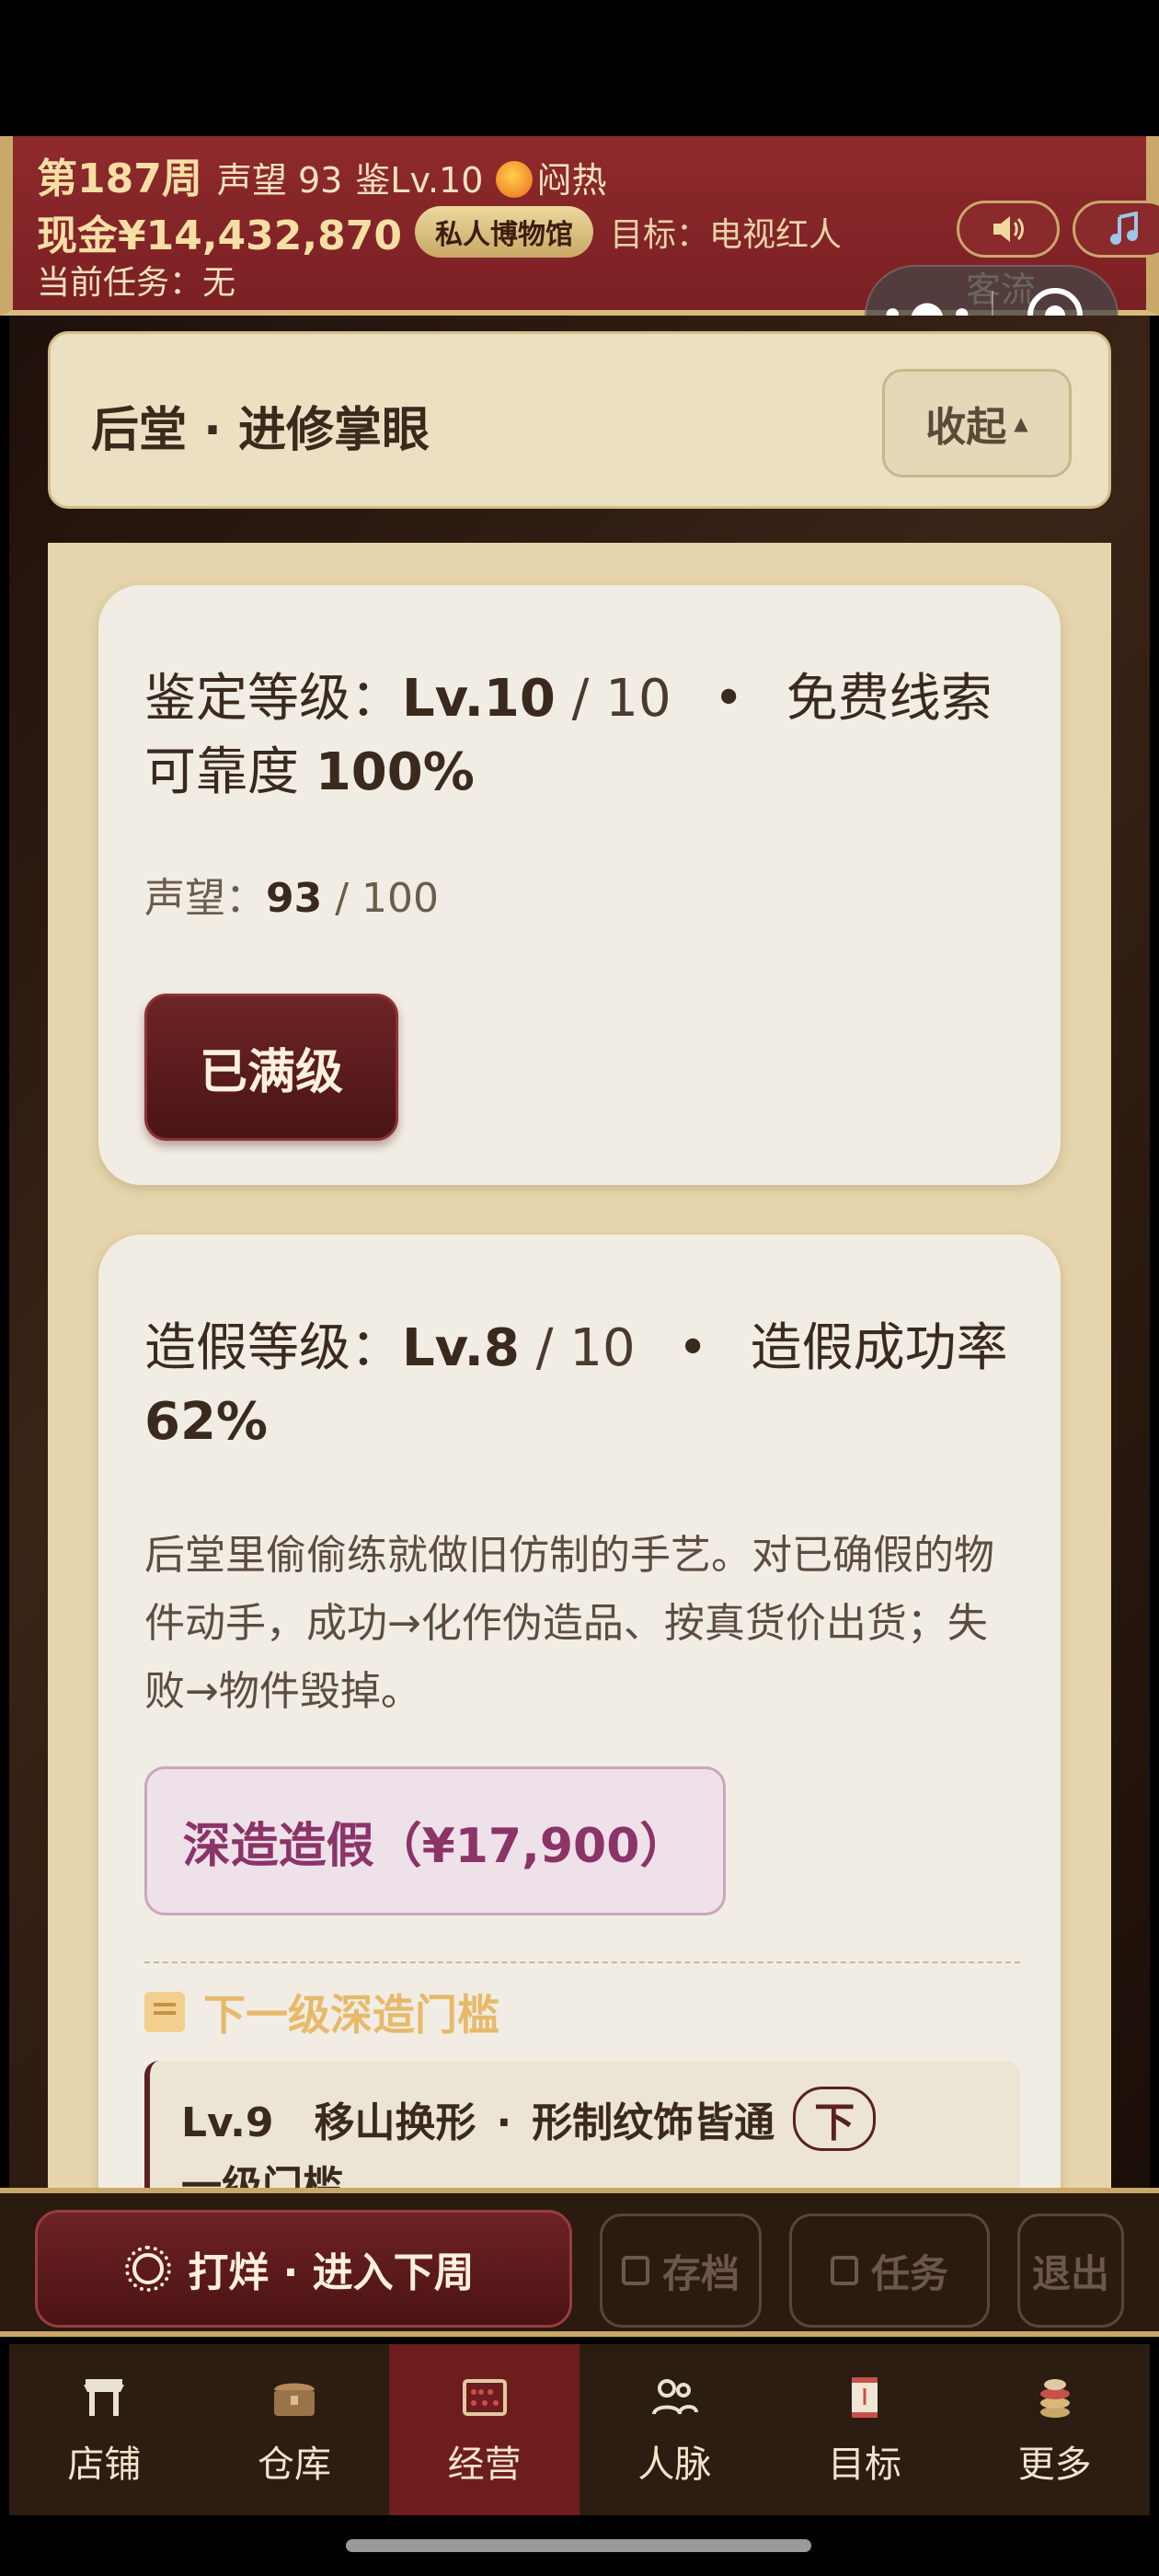 This screenshot has width=1159, height=2576. What do you see at coordinates (879, 1348) in the screenshot?
I see `forgery-perk: 造假成功率` at bounding box center [879, 1348].